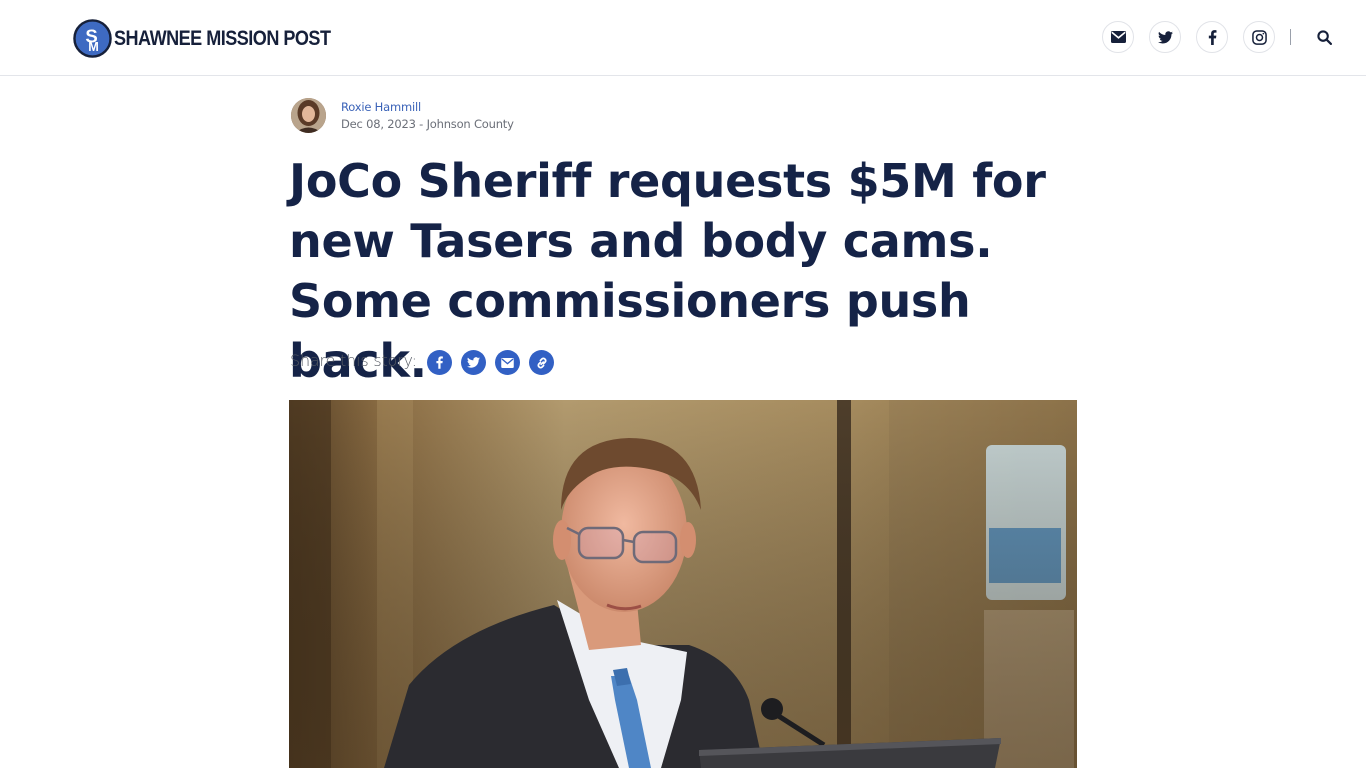  Describe the element at coordinates (1290, 37) in the screenshot. I see `header-divider` at that location.